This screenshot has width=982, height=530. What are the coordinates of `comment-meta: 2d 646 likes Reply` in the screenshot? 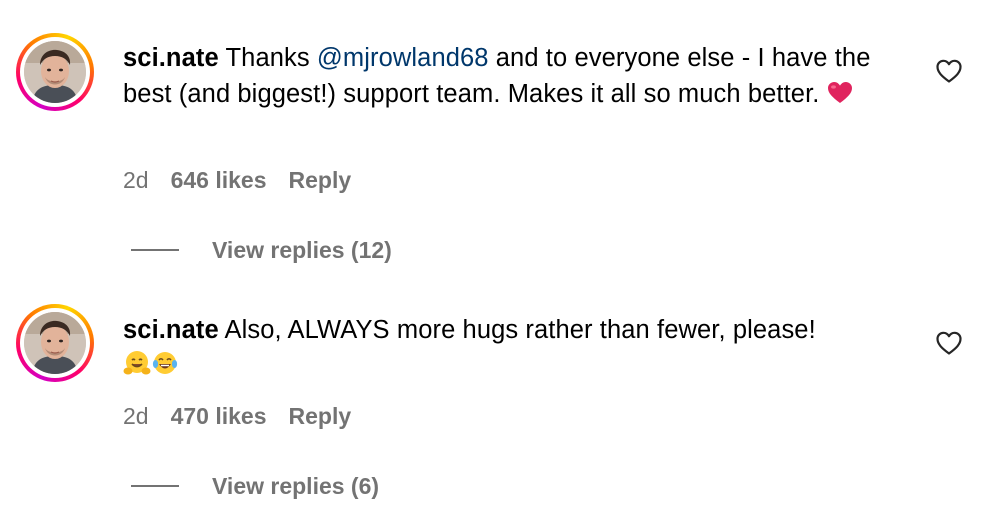 It's located at (237, 180).